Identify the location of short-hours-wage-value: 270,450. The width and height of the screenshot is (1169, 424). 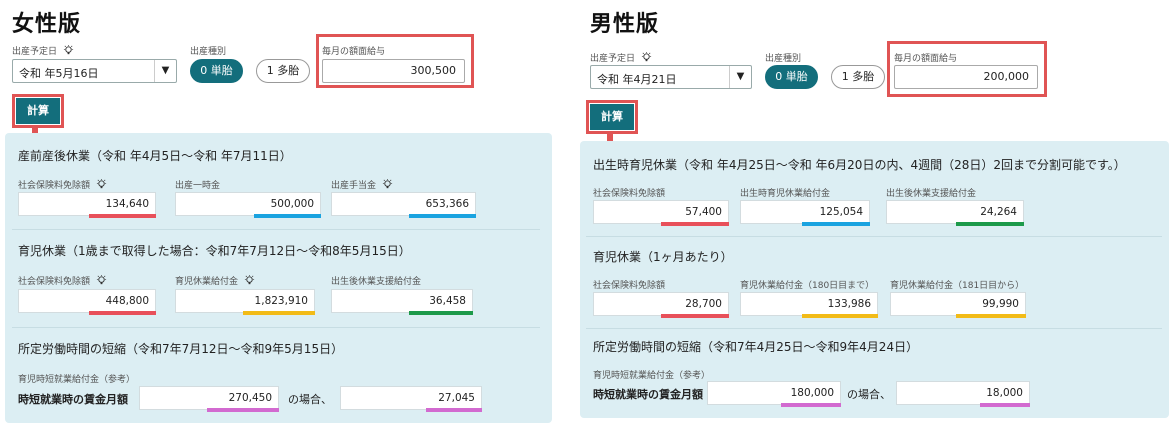
(209, 398).